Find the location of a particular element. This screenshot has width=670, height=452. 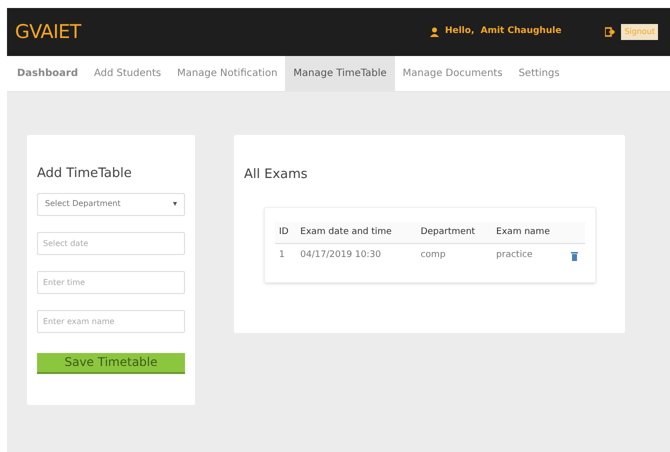

table-cell: comp is located at coordinates (454, 256).